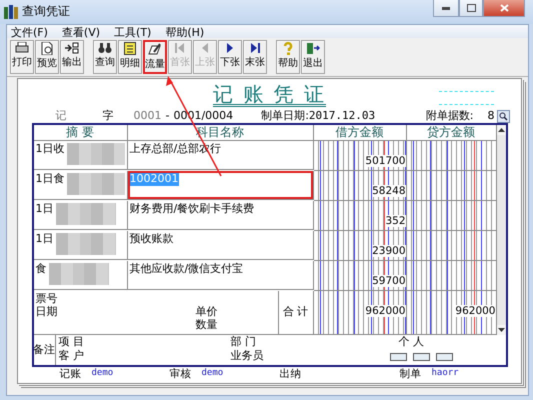 Image resolution: width=533 pixels, height=400 pixels. I want to click on voucher-number: 0001, so click(148, 116).